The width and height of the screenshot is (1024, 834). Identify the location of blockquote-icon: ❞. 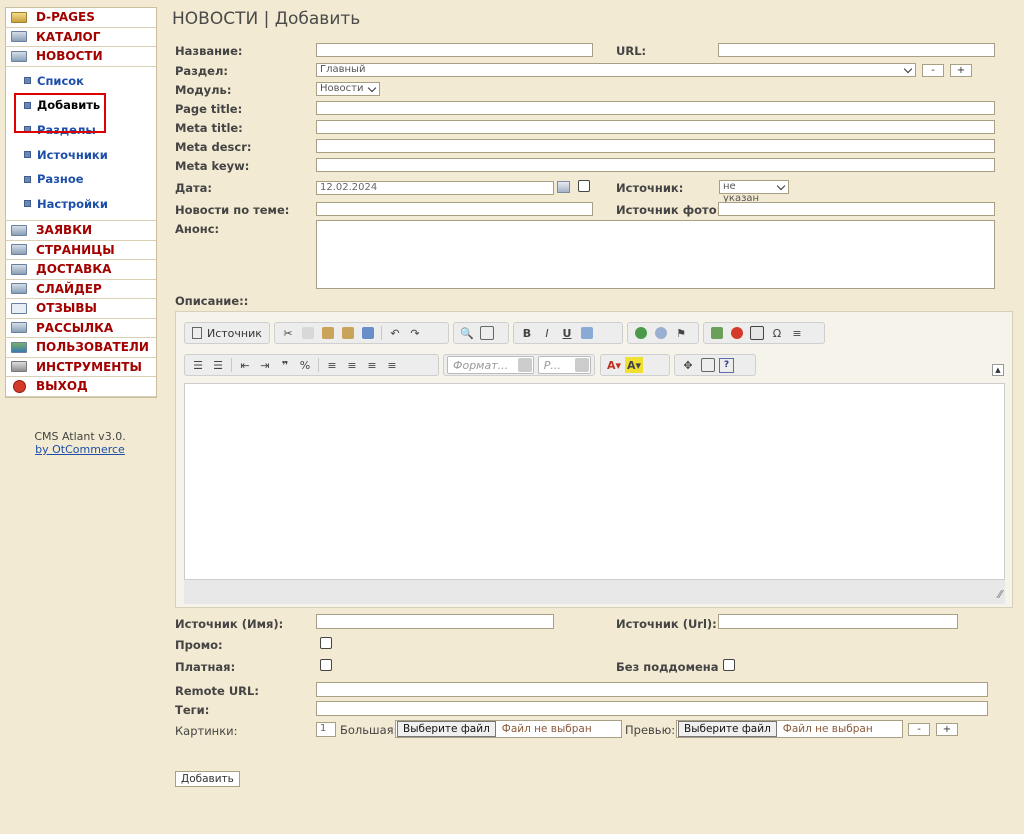
(285, 365).